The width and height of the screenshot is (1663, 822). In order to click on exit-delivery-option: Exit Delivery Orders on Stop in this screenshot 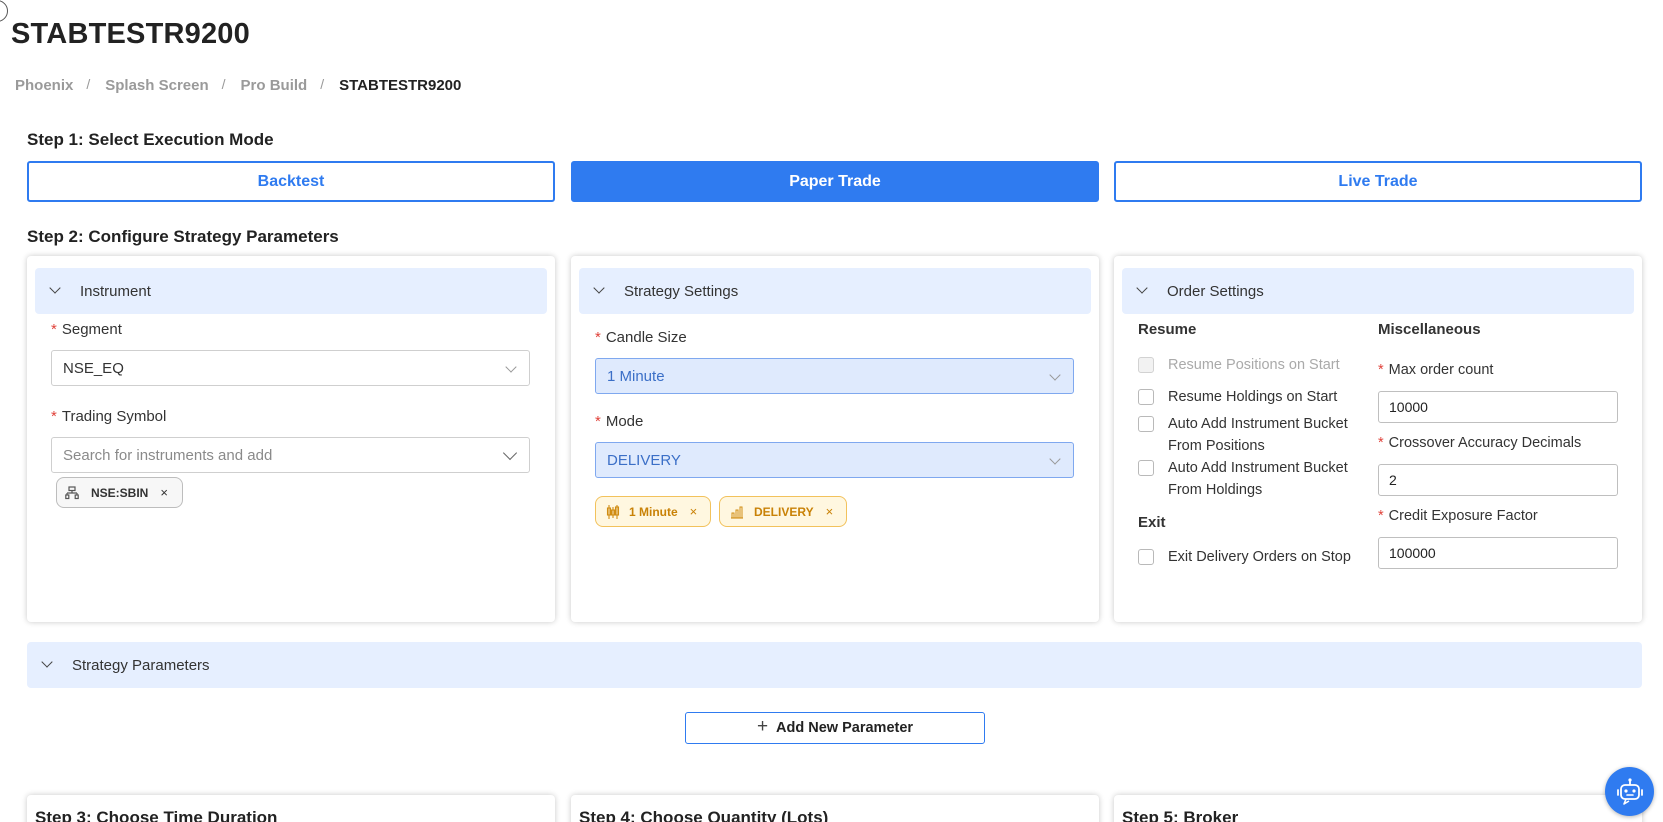, I will do `click(1244, 557)`.